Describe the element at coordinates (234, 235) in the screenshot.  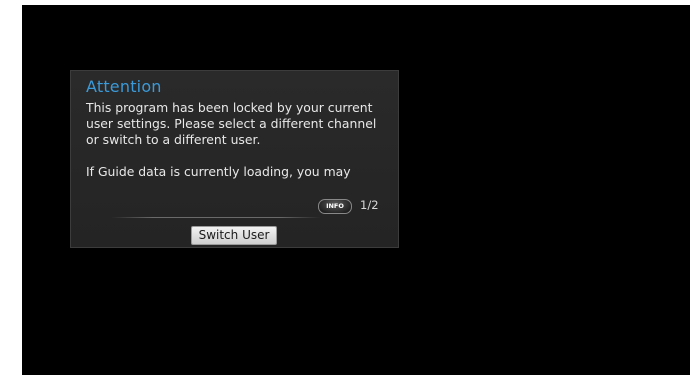
I see `switch-user-button: Switch User` at that location.